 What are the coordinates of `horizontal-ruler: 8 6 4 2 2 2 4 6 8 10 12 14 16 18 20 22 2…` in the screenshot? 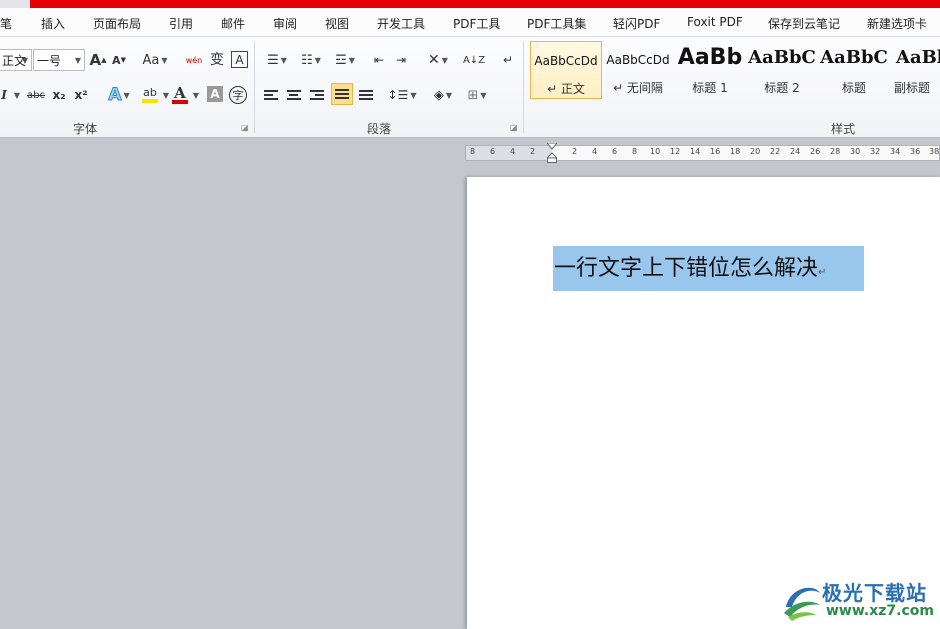 It's located at (702, 153).